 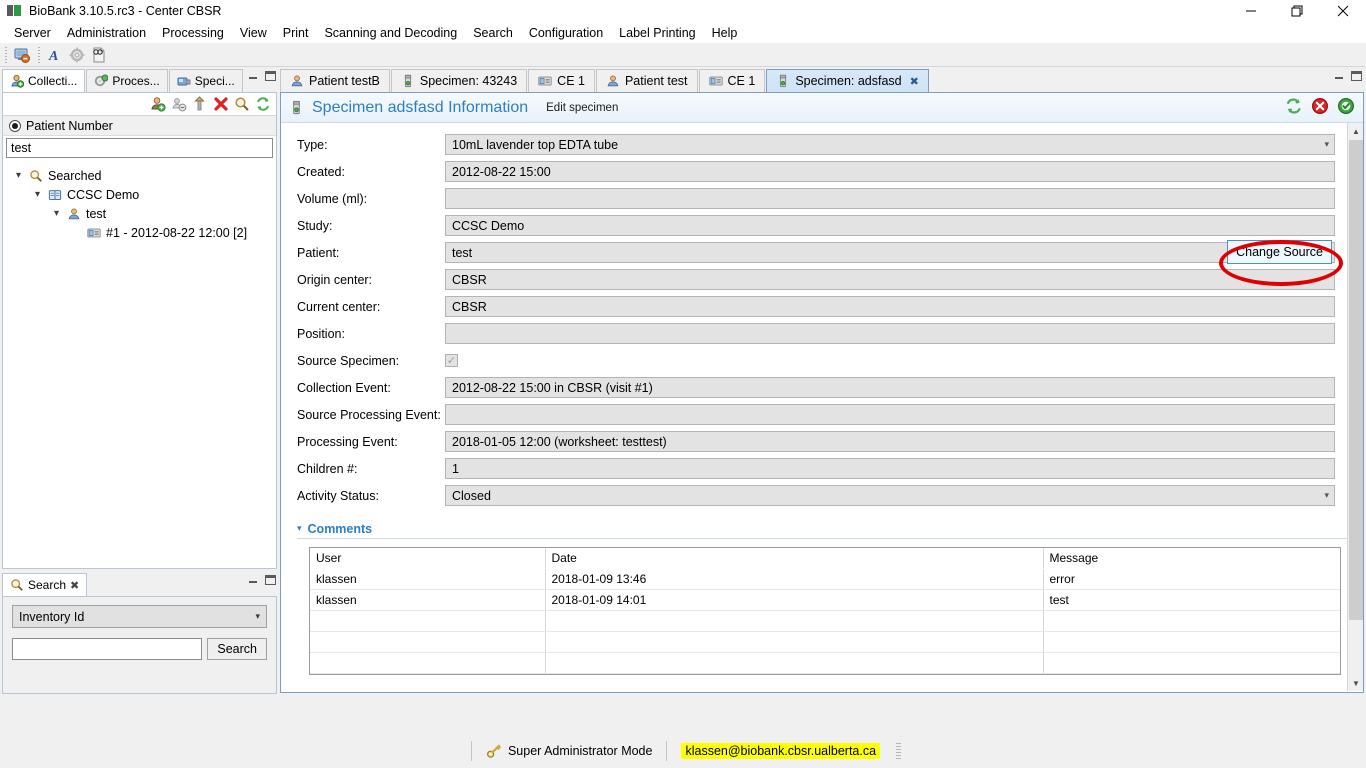 What do you see at coordinates (179, 104) in the screenshot?
I see `remove-patient-icon` at bounding box center [179, 104].